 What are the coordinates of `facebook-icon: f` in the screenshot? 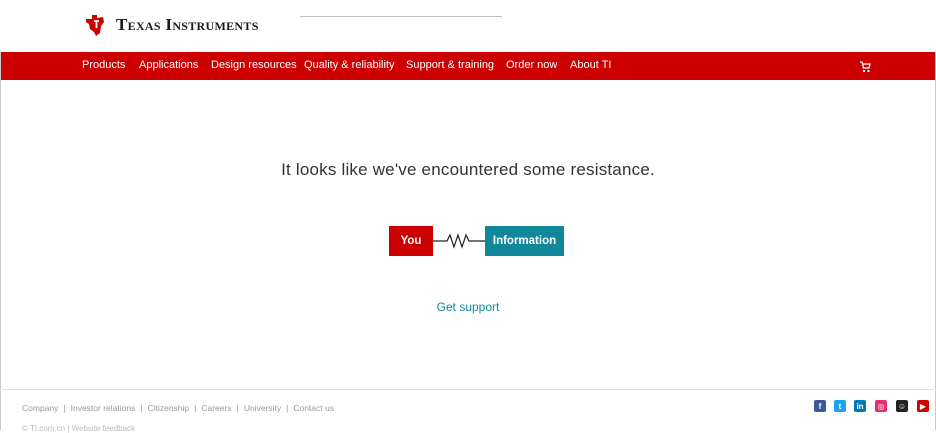 It's located at (820, 406).